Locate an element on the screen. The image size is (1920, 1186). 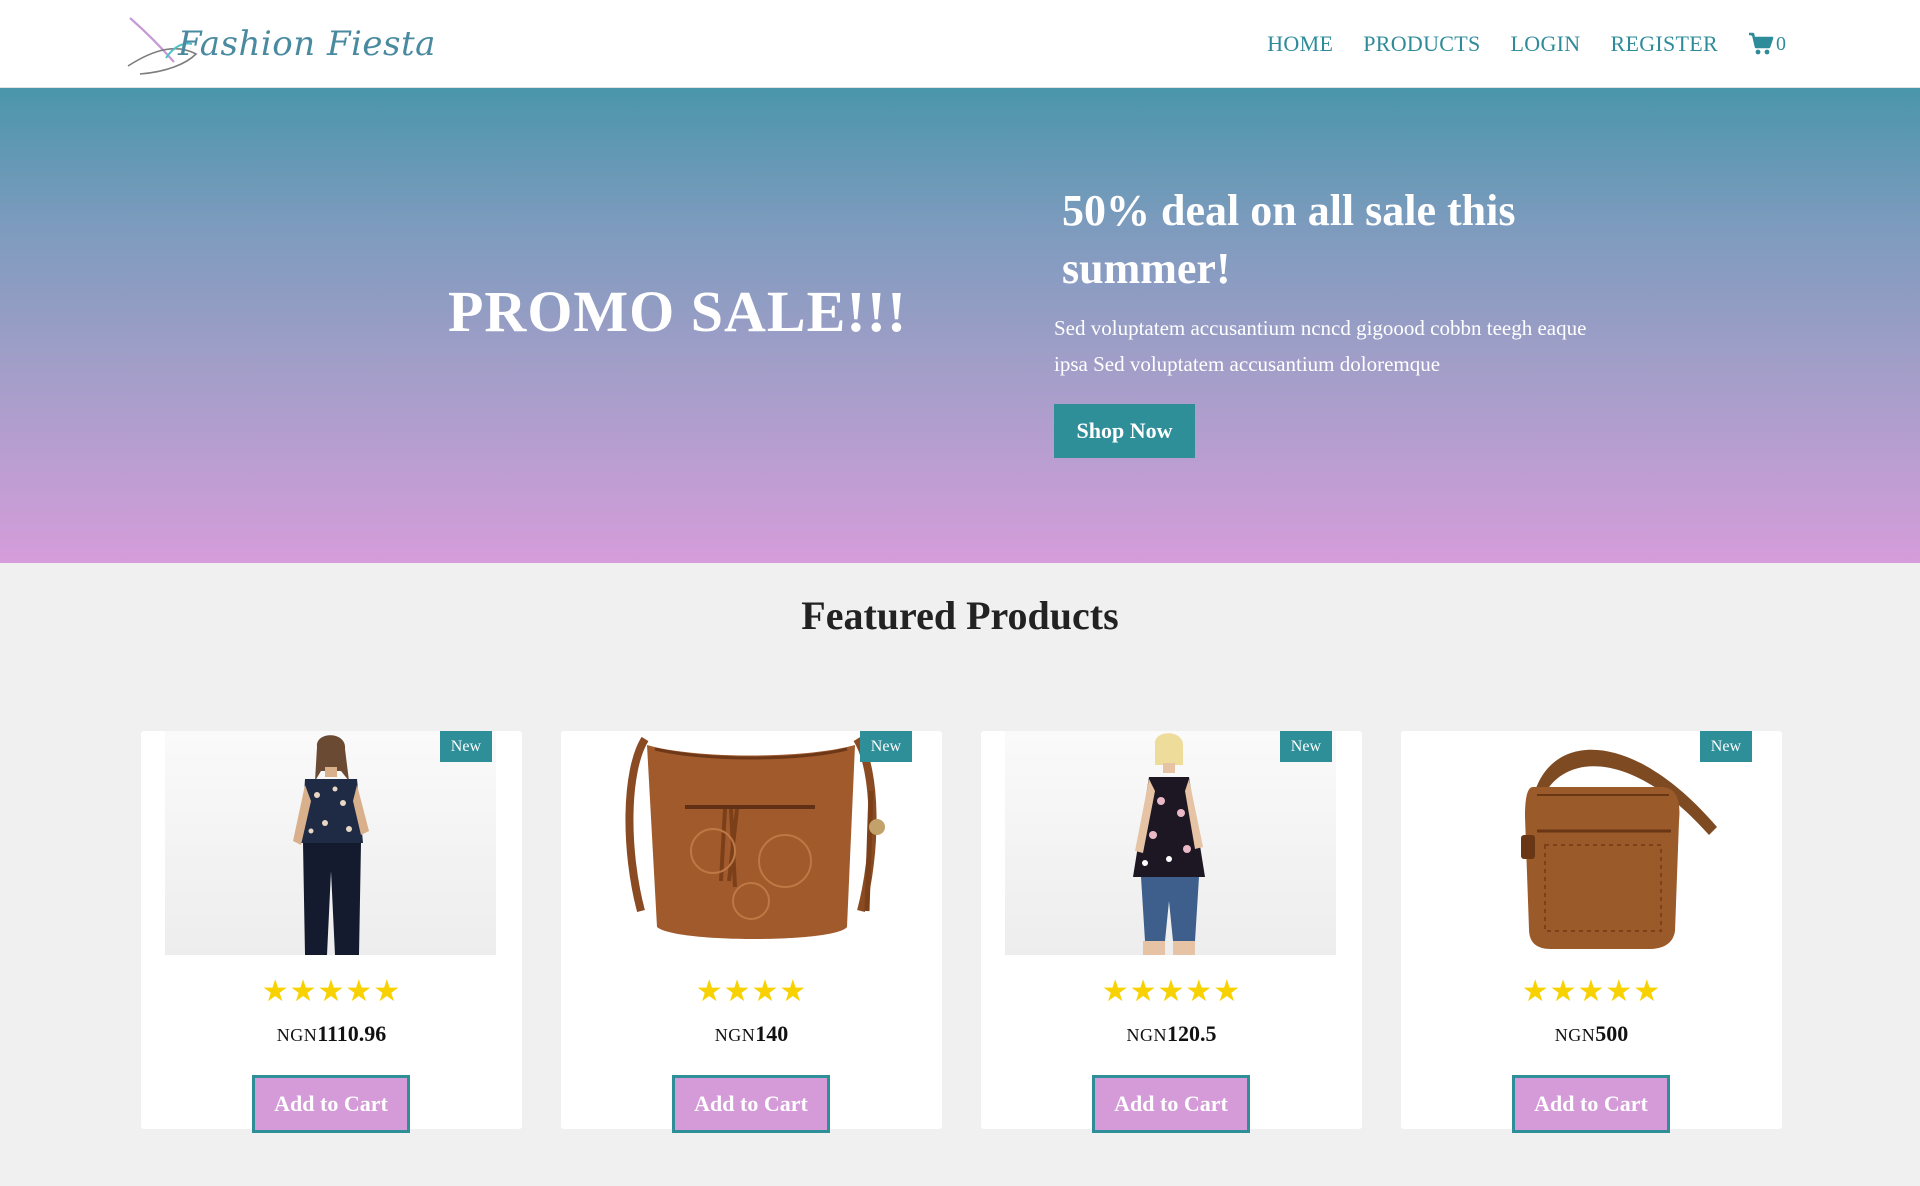
product-price: NGN1110.96 is located at coordinates (331, 1034).